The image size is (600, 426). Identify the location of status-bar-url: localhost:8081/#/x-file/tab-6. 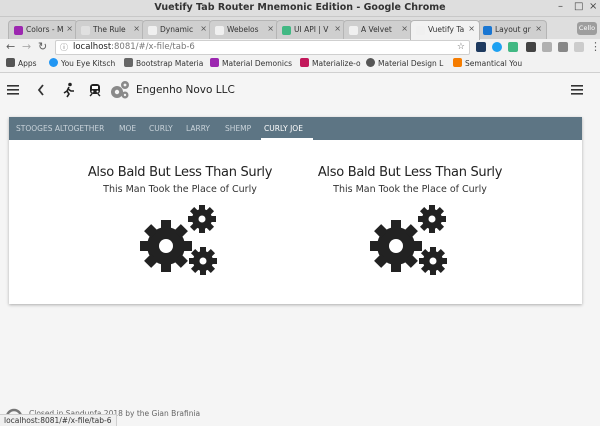
(58, 420).